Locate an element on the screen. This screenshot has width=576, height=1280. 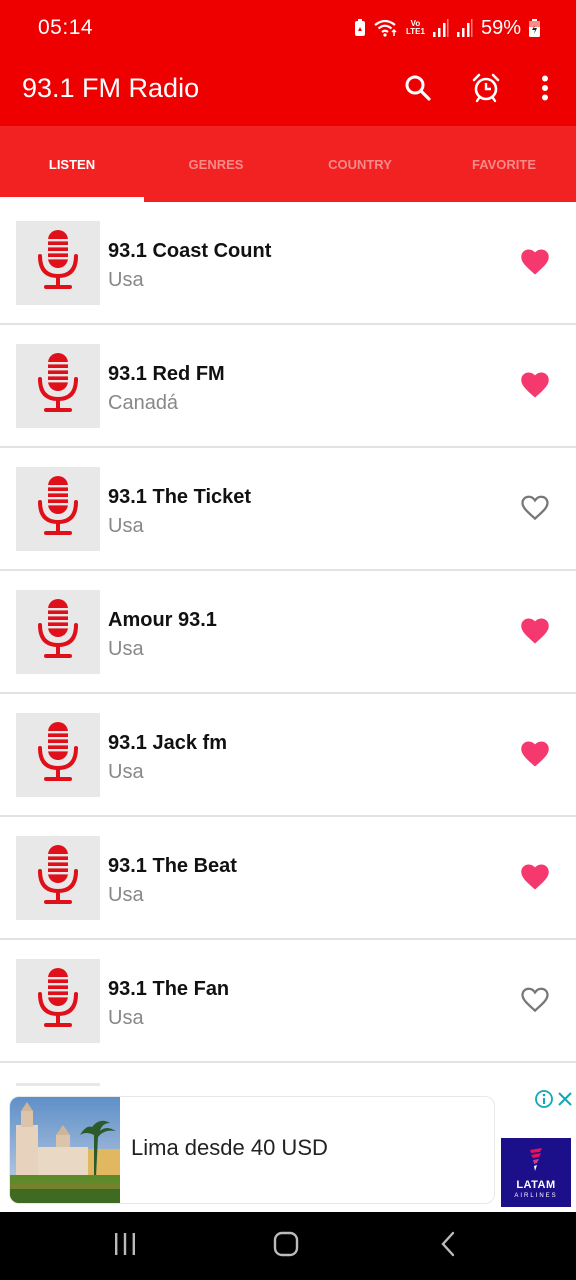
station-country: Canadá is located at coordinates (143, 403).